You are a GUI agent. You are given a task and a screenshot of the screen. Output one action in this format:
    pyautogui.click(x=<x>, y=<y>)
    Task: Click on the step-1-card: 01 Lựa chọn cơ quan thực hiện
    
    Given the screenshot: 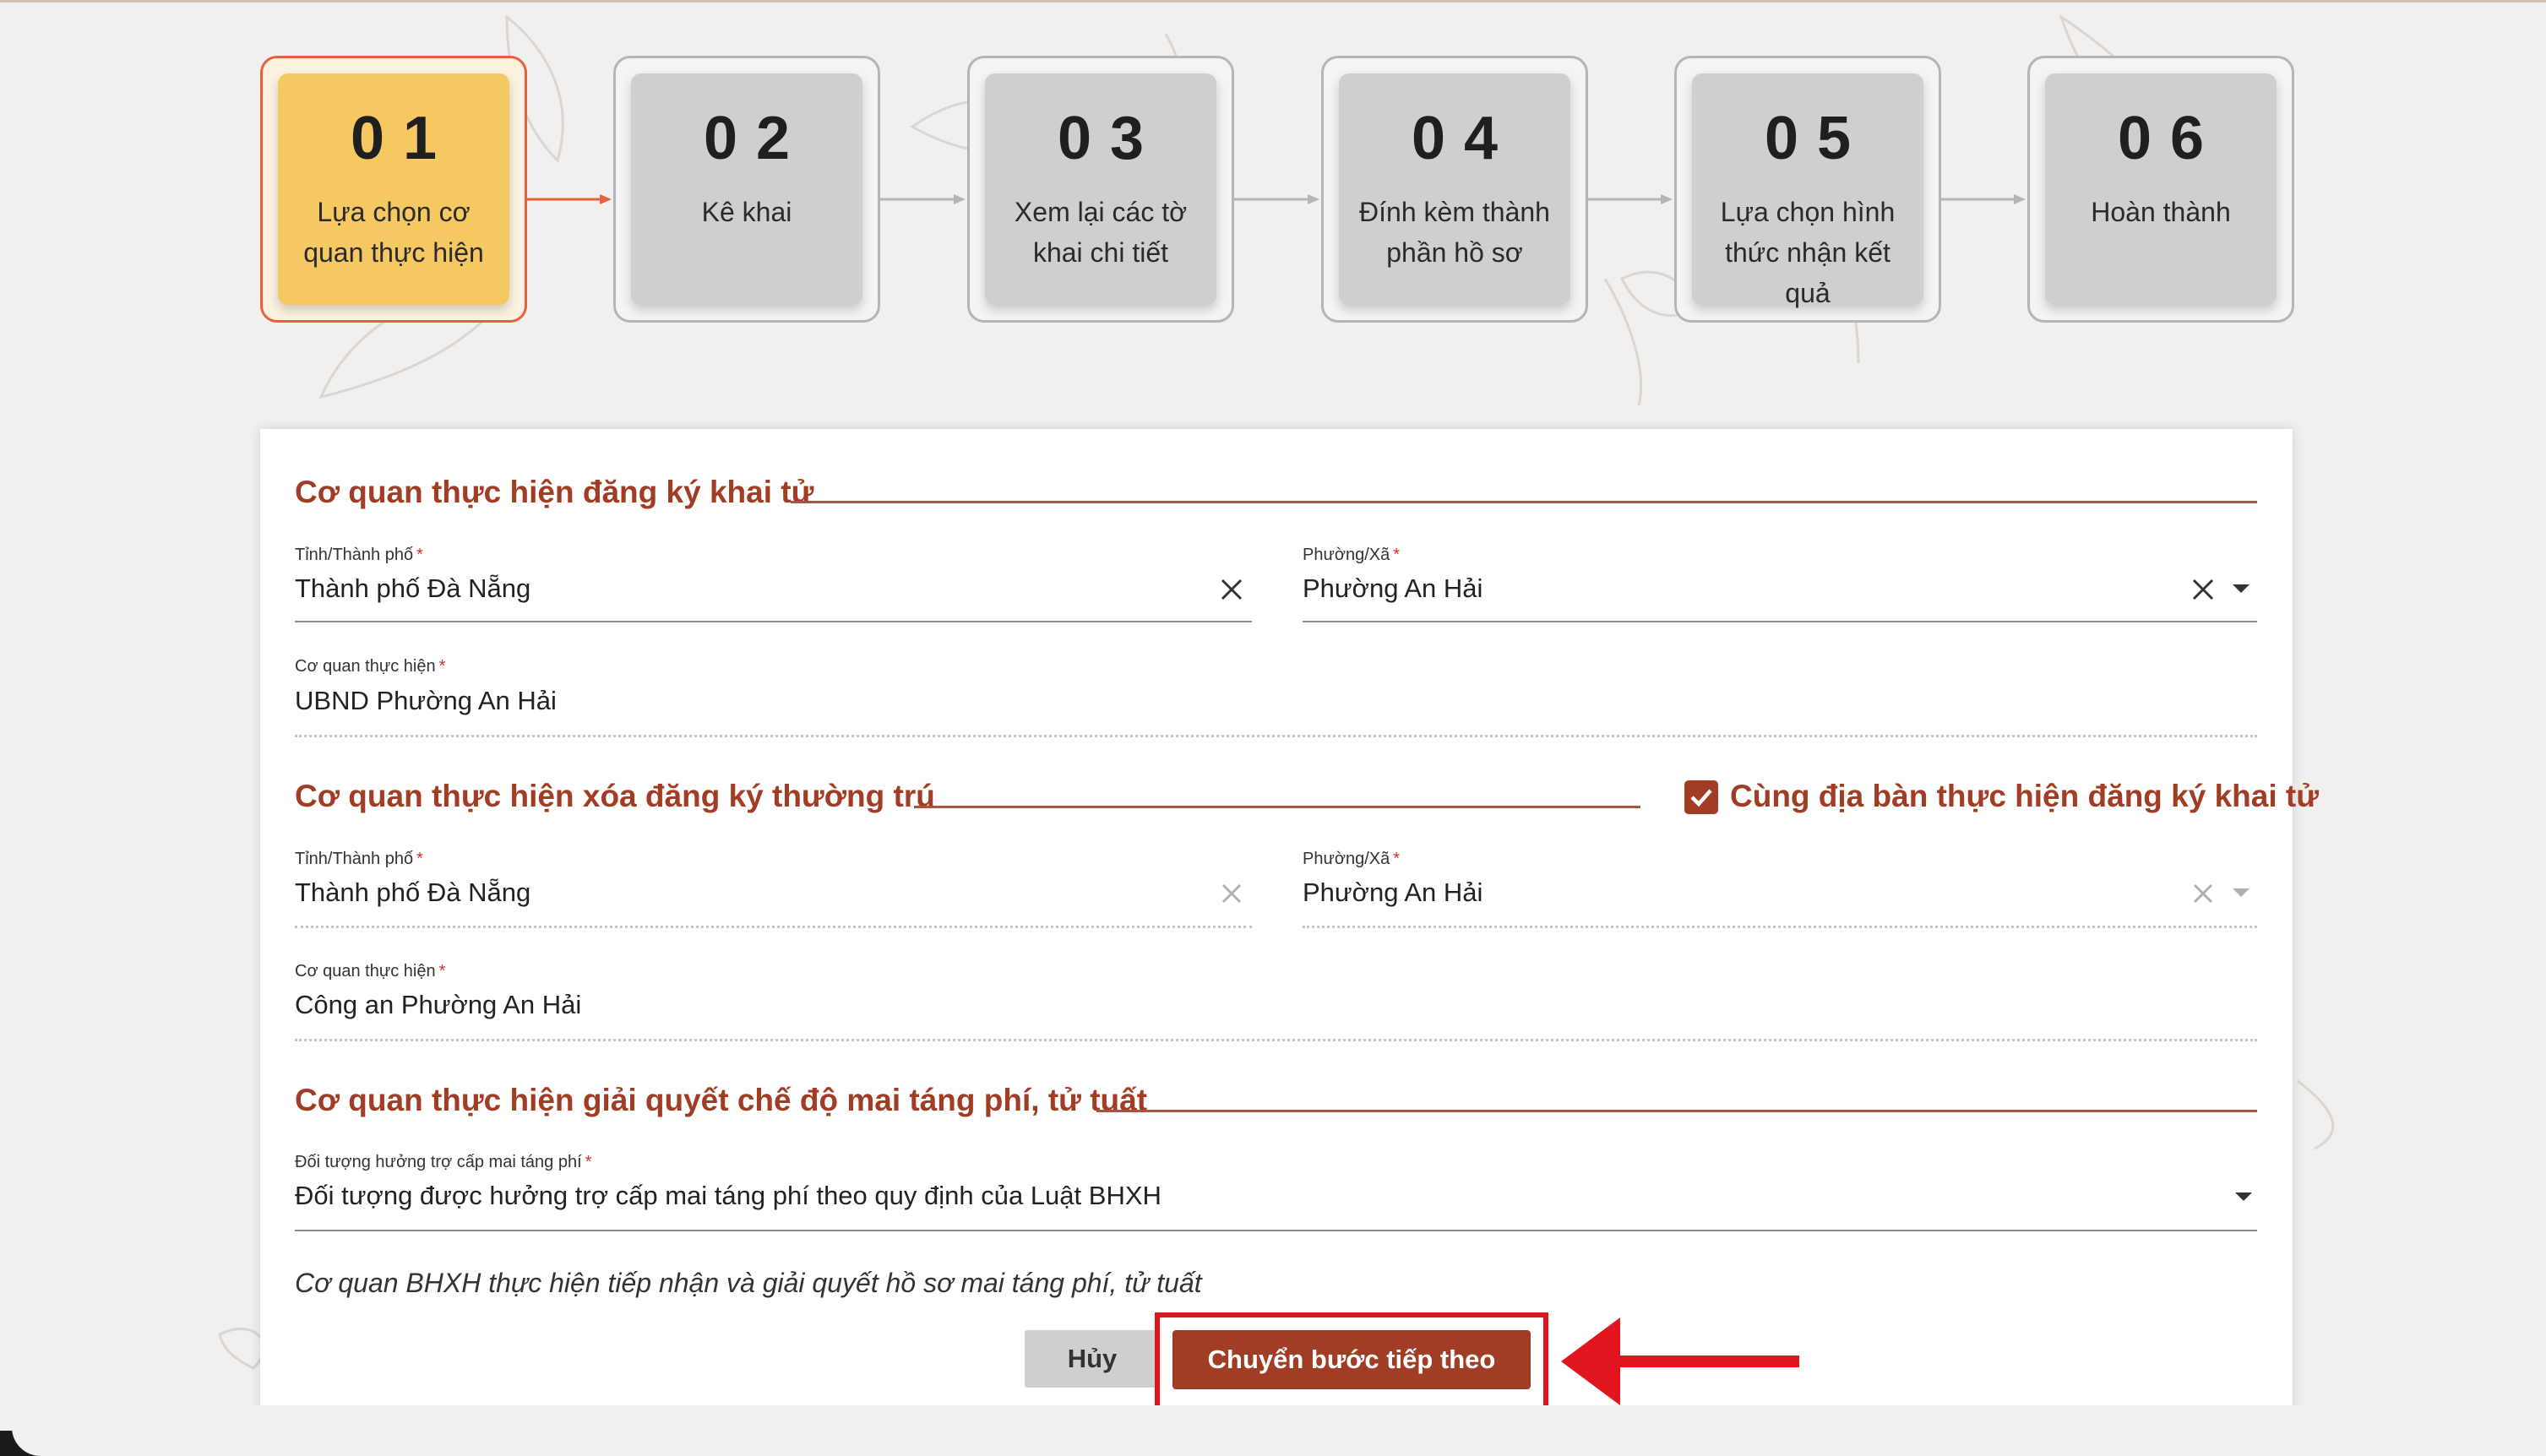 What is the action you would take?
    pyautogui.click(x=393, y=189)
    